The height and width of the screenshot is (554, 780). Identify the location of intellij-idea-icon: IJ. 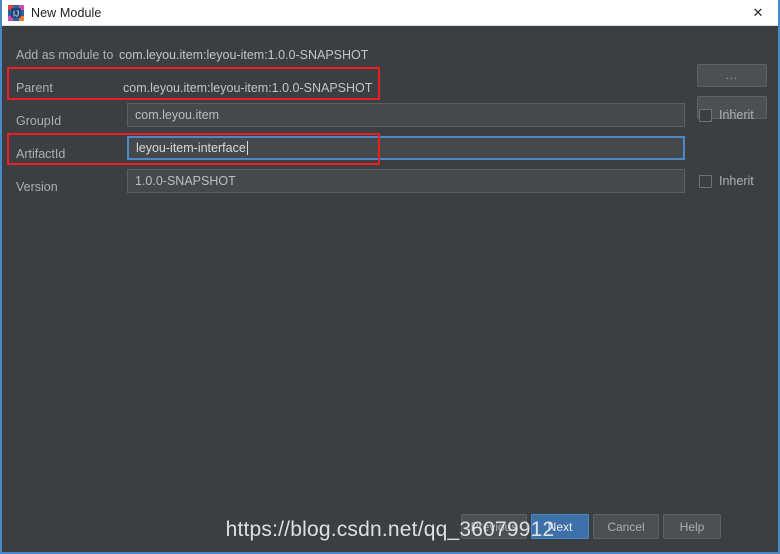
(16, 12).